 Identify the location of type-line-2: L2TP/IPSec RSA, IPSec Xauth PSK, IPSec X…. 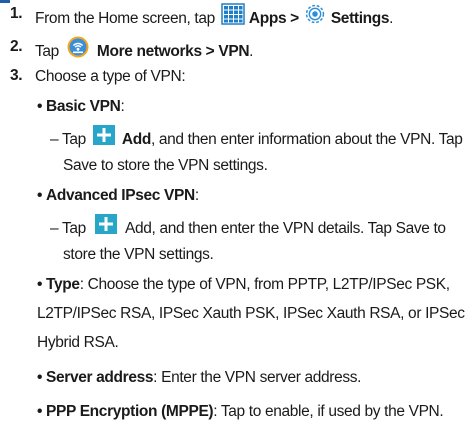
(251, 313).